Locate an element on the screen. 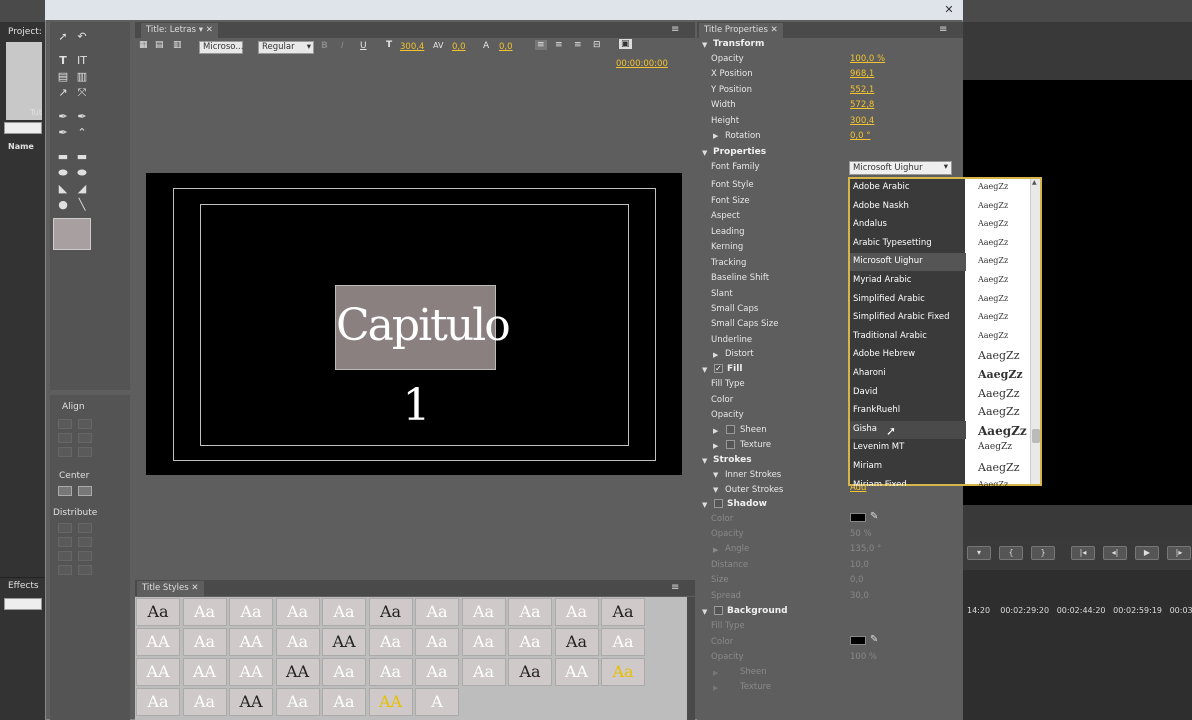 The width and height of the screenshot is (1192, 720). step-back-button: ◂| is located at coordinates (1115, 553).